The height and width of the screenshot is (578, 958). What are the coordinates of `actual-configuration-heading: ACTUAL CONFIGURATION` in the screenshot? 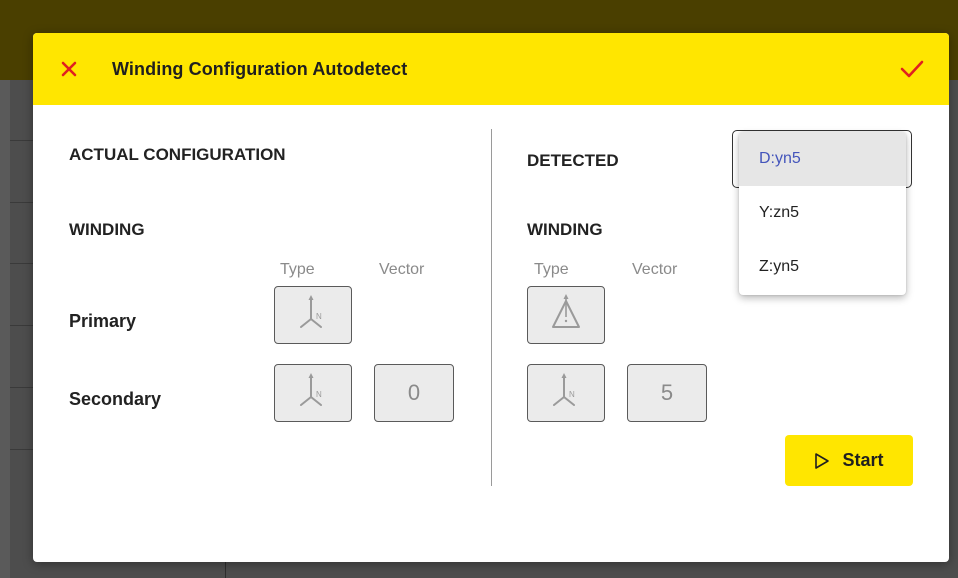 It's located at (177, 154).